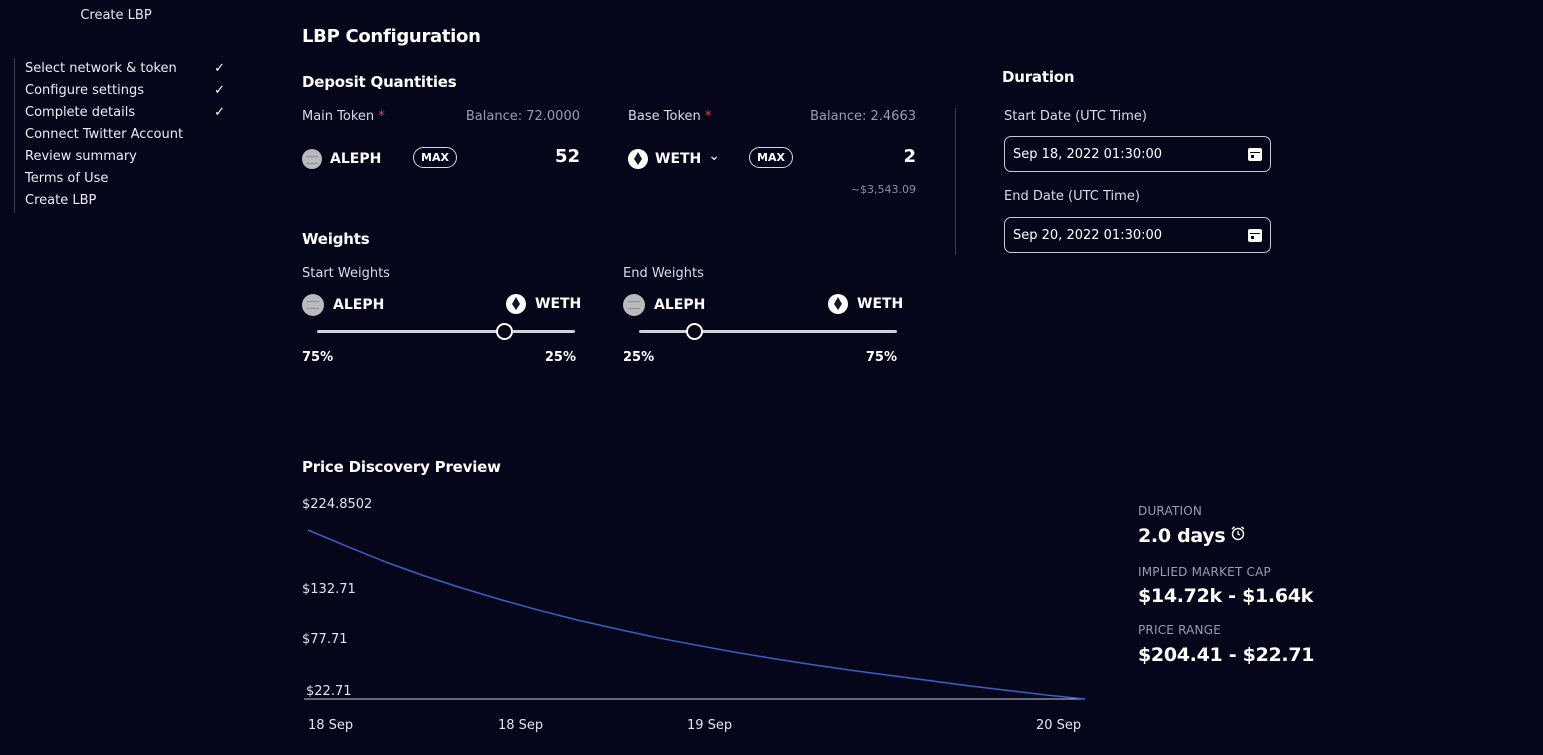 The image size is (1543, 755). What do you see at coordinates (346, 273) in the screenshot?
I see `start-weights-label: Start Weights` at bounding box center [346, 273].